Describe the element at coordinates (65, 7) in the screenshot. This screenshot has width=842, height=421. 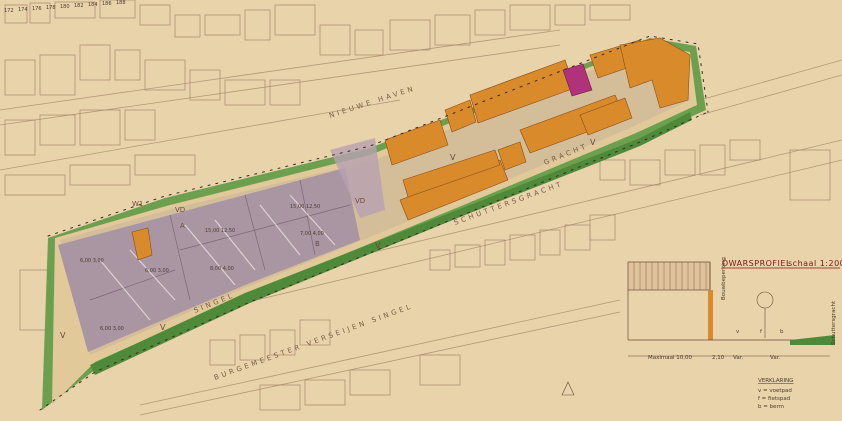
I see `svg-text: 180` at that location.